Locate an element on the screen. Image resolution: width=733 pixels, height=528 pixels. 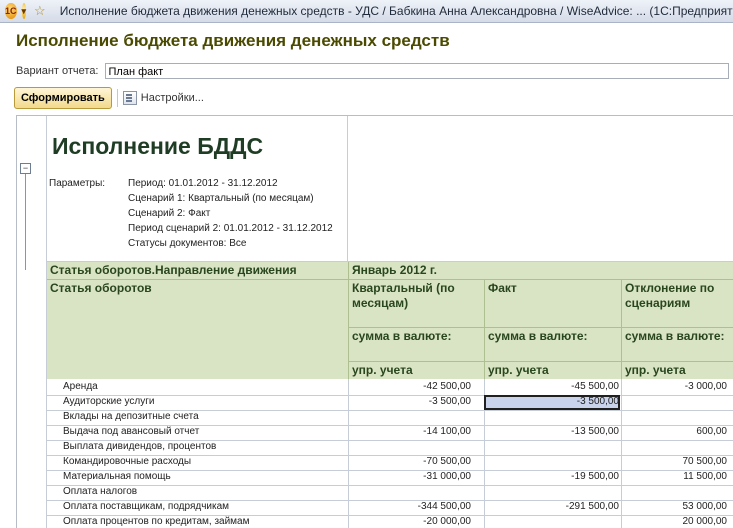
col-plan-measure: сумма в валюте: is located at coordinates (416, 344).